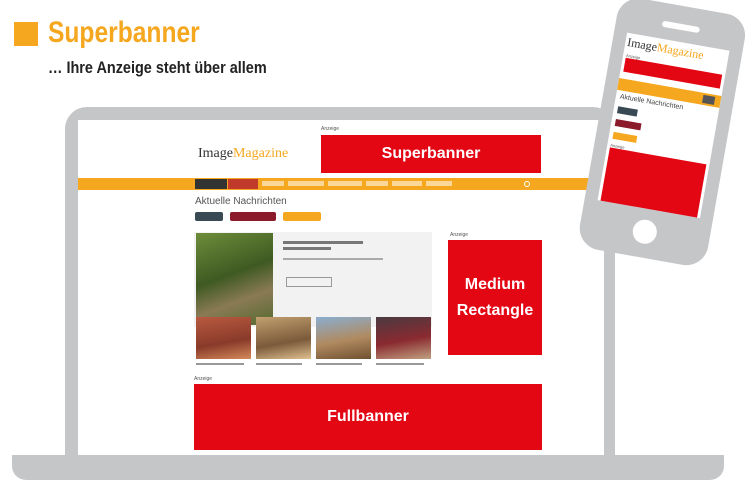 The height and width of the screenshot is (480, 749). Describe the element at coordinates (211, 184) in the screenshot. I see `nav-item-active` at that location.